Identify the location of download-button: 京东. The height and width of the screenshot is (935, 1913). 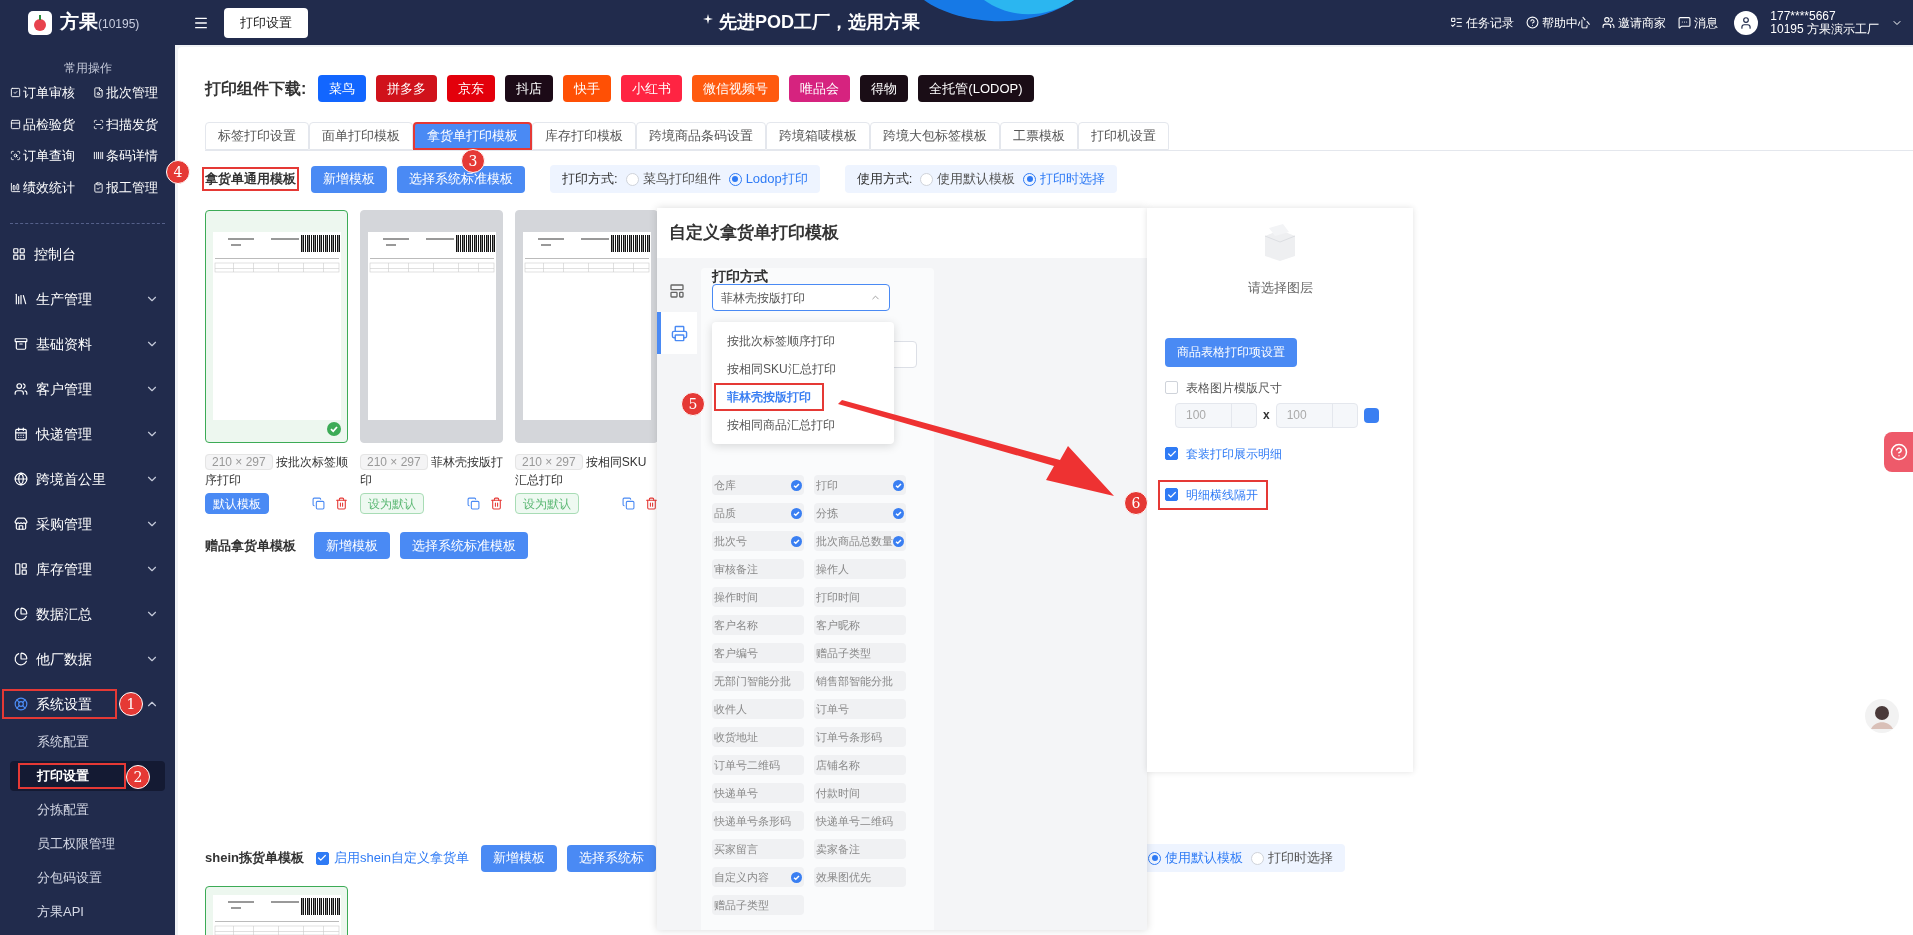
(471, 88).